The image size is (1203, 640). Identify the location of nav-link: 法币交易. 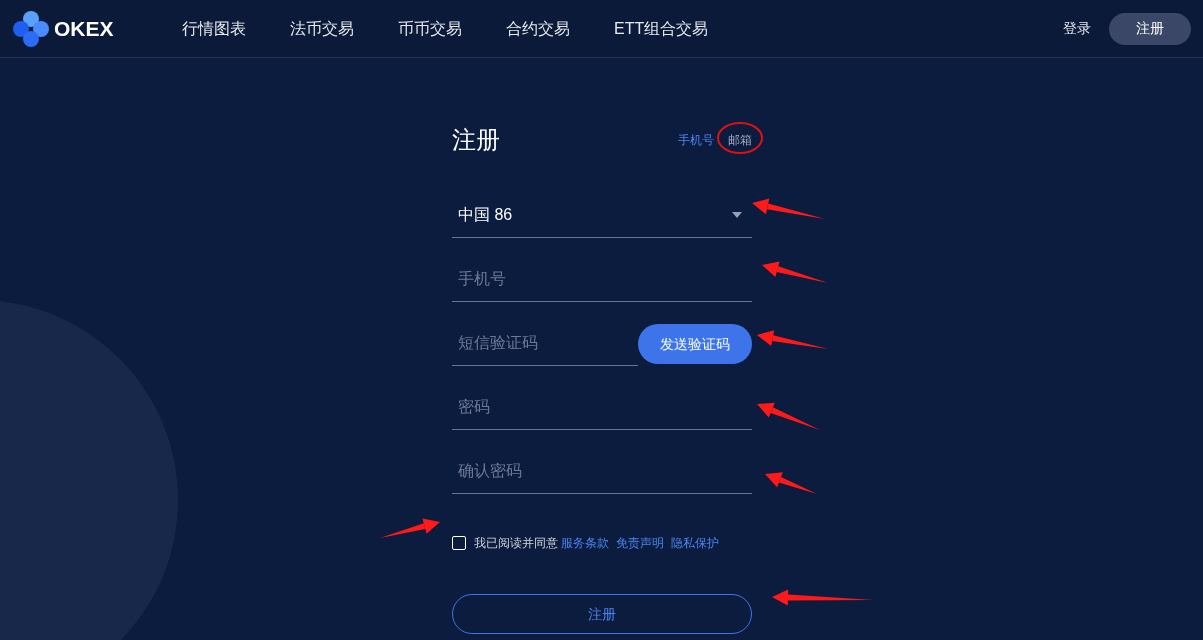
(322, 28).